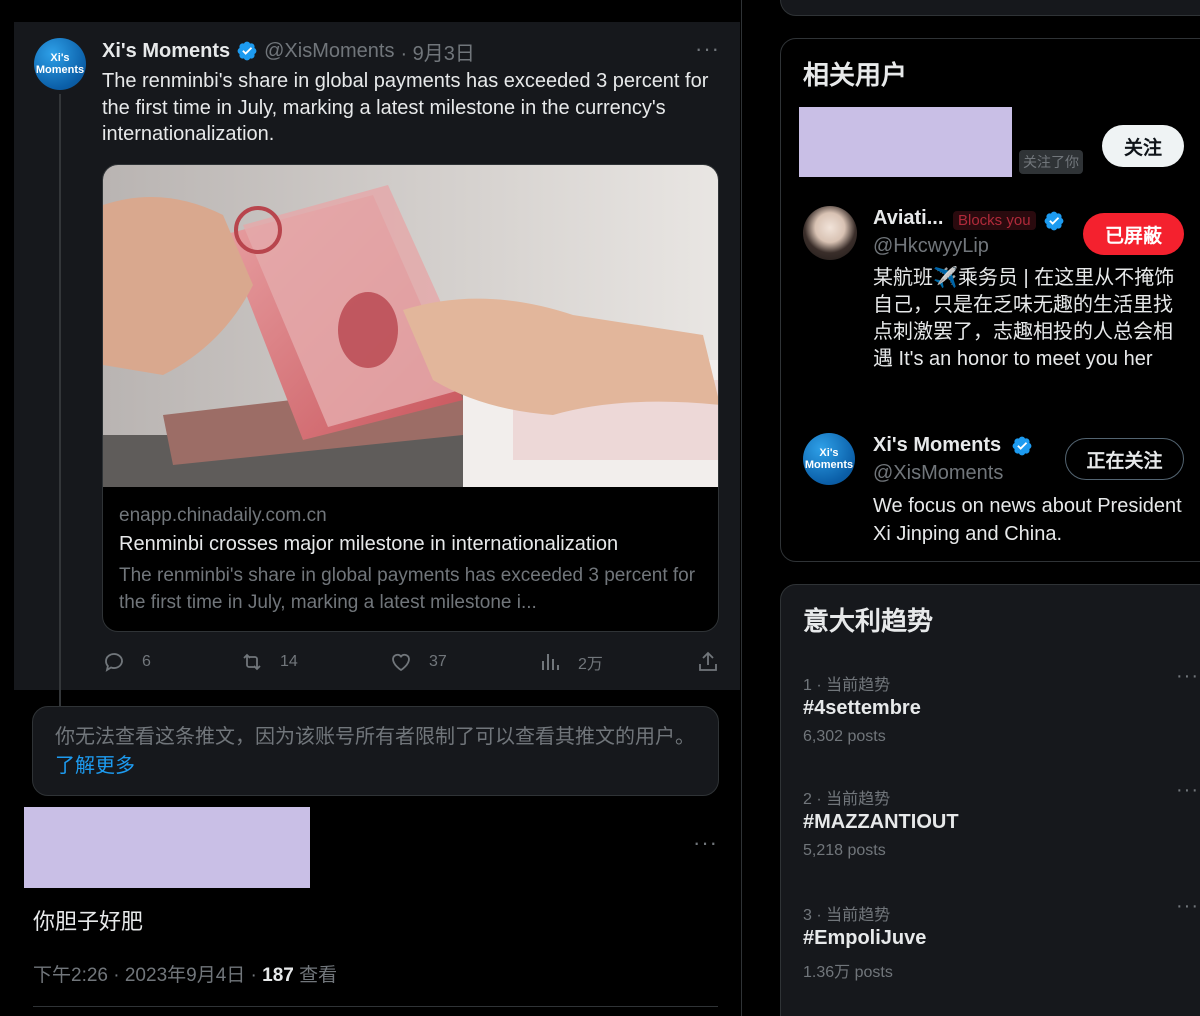  Describe the element at coordinates (830, 233) in the screenshot. I see `avatar` at that location.